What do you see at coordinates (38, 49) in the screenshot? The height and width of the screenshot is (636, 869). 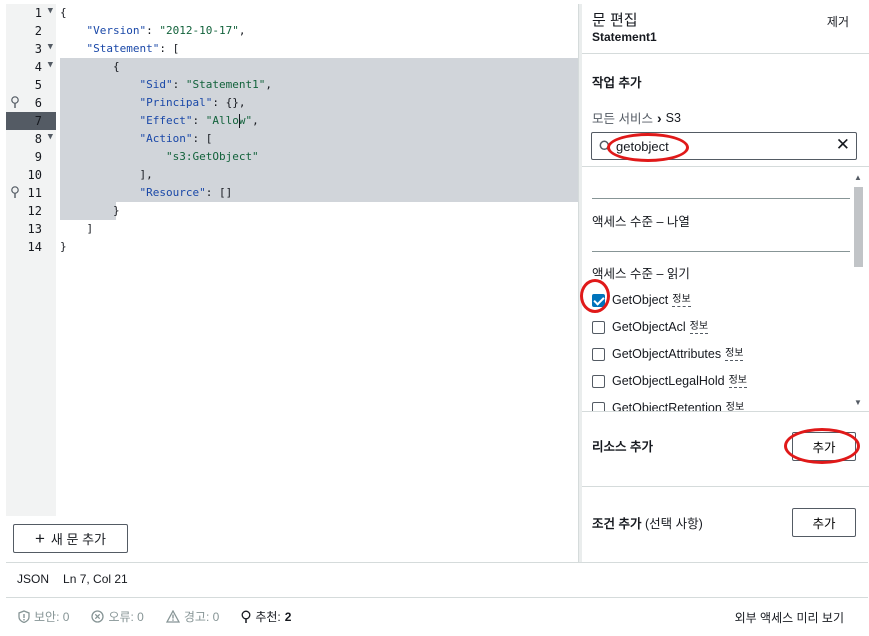 I see `line-number: 3` at bounding box center [38, 49].